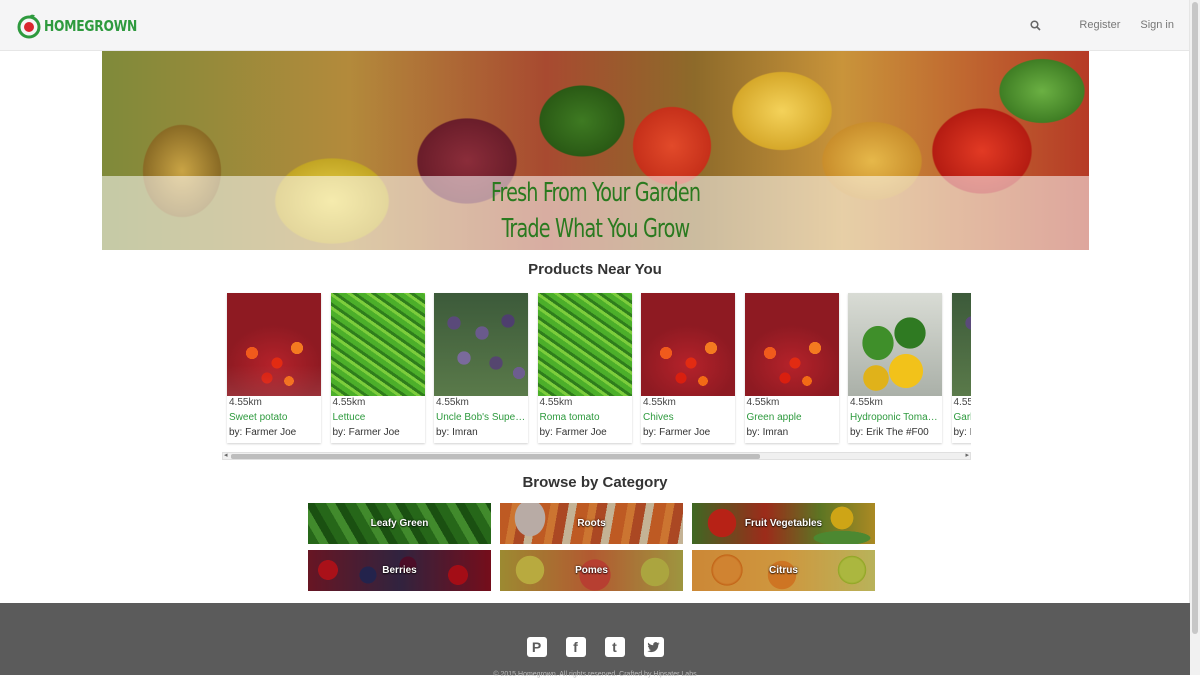  Describe the element at coordinates (226, 456) in the screenshot. I see `scroll-left-arrow-icon: ◂` at that location.